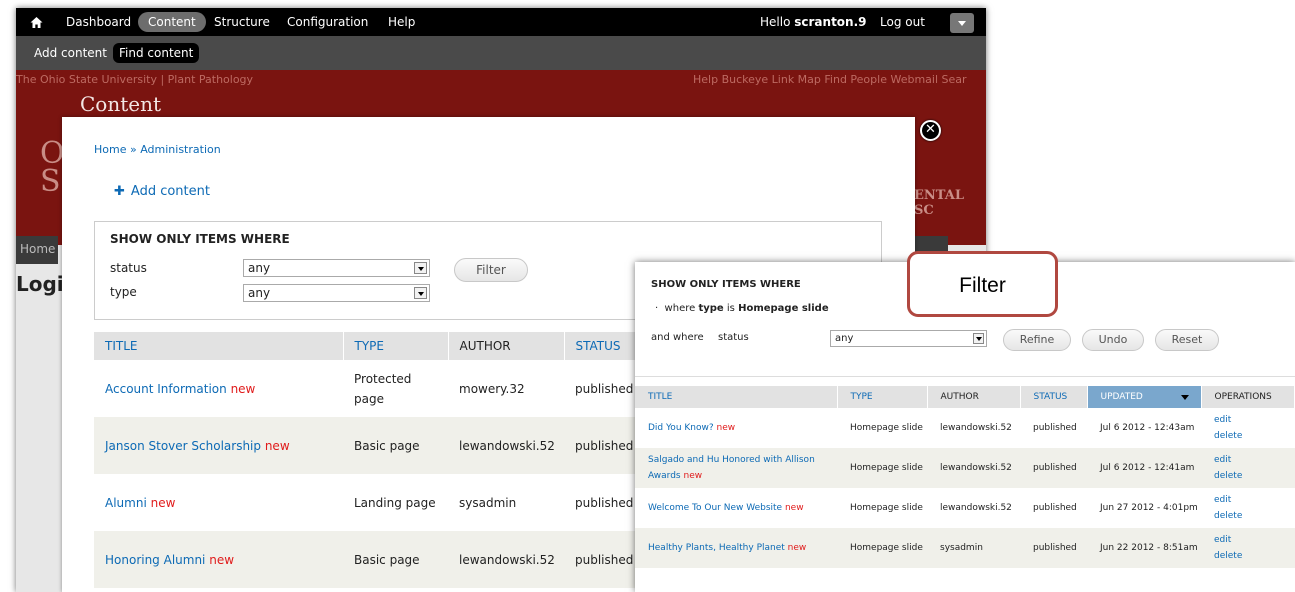  I want to click on col-status: STATUS, so click(1054, 397).